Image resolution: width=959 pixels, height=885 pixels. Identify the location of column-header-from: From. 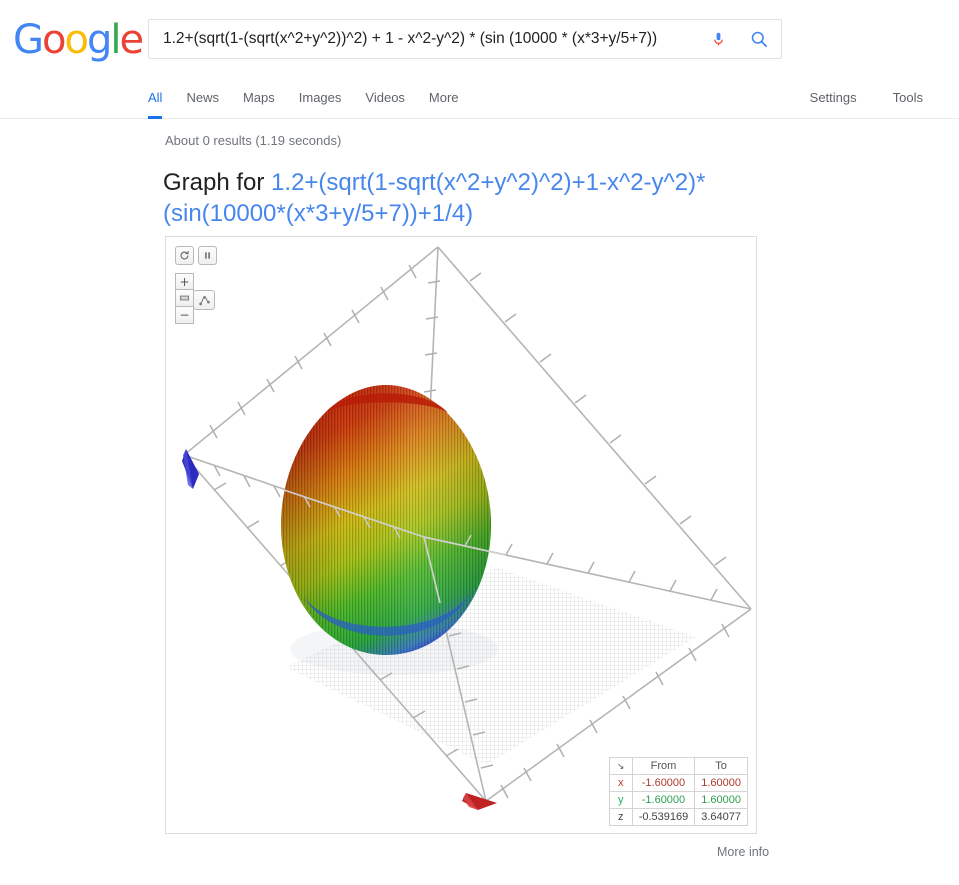
(663, 766).